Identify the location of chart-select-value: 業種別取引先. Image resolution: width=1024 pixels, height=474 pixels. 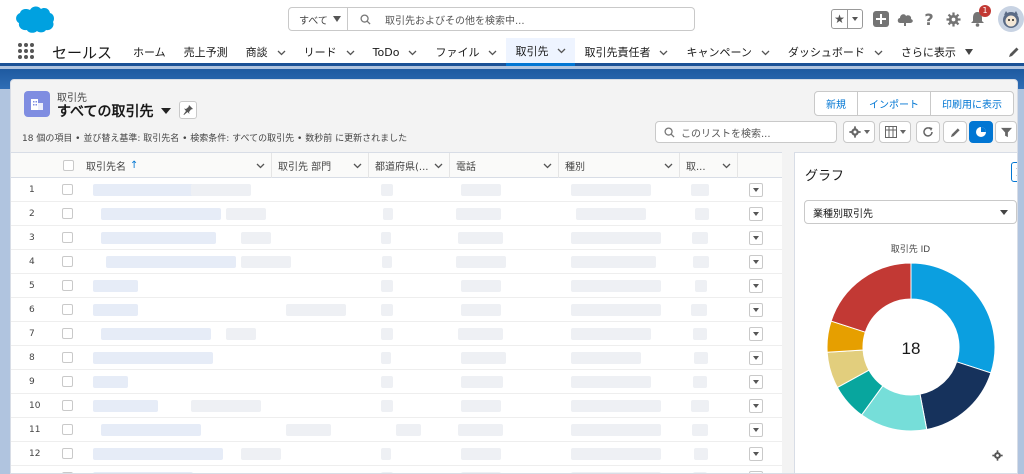
(843, 214).